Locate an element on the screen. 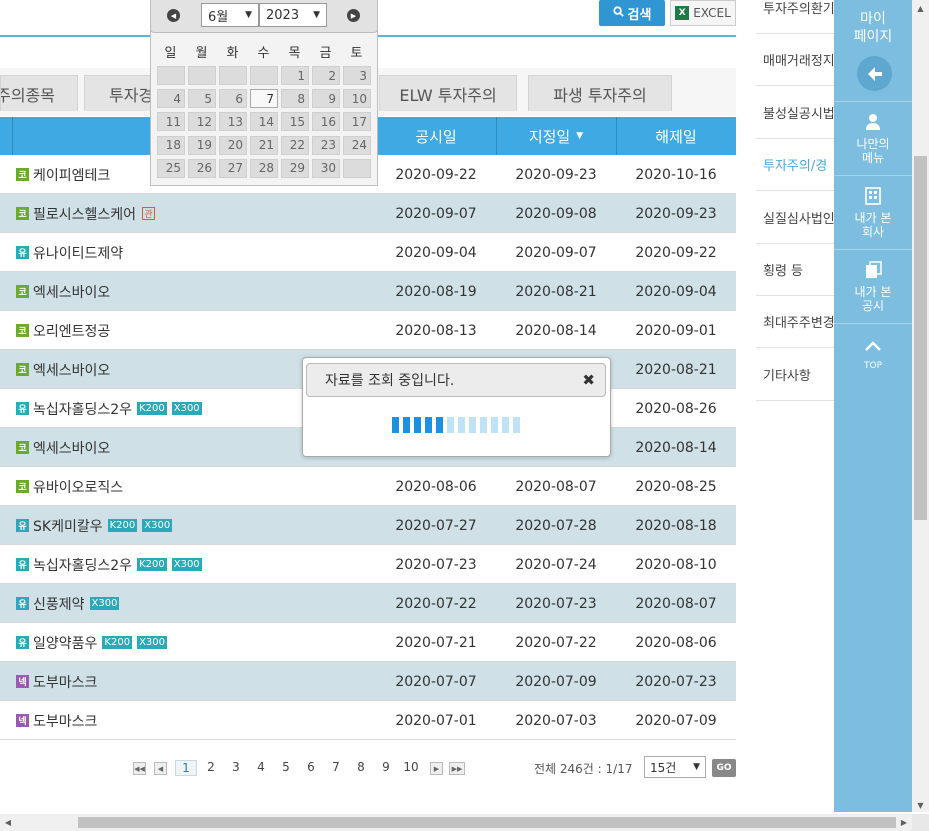 The image size is (929, 831). prev-page-button: ◀ is located at coordinates (160, 768).